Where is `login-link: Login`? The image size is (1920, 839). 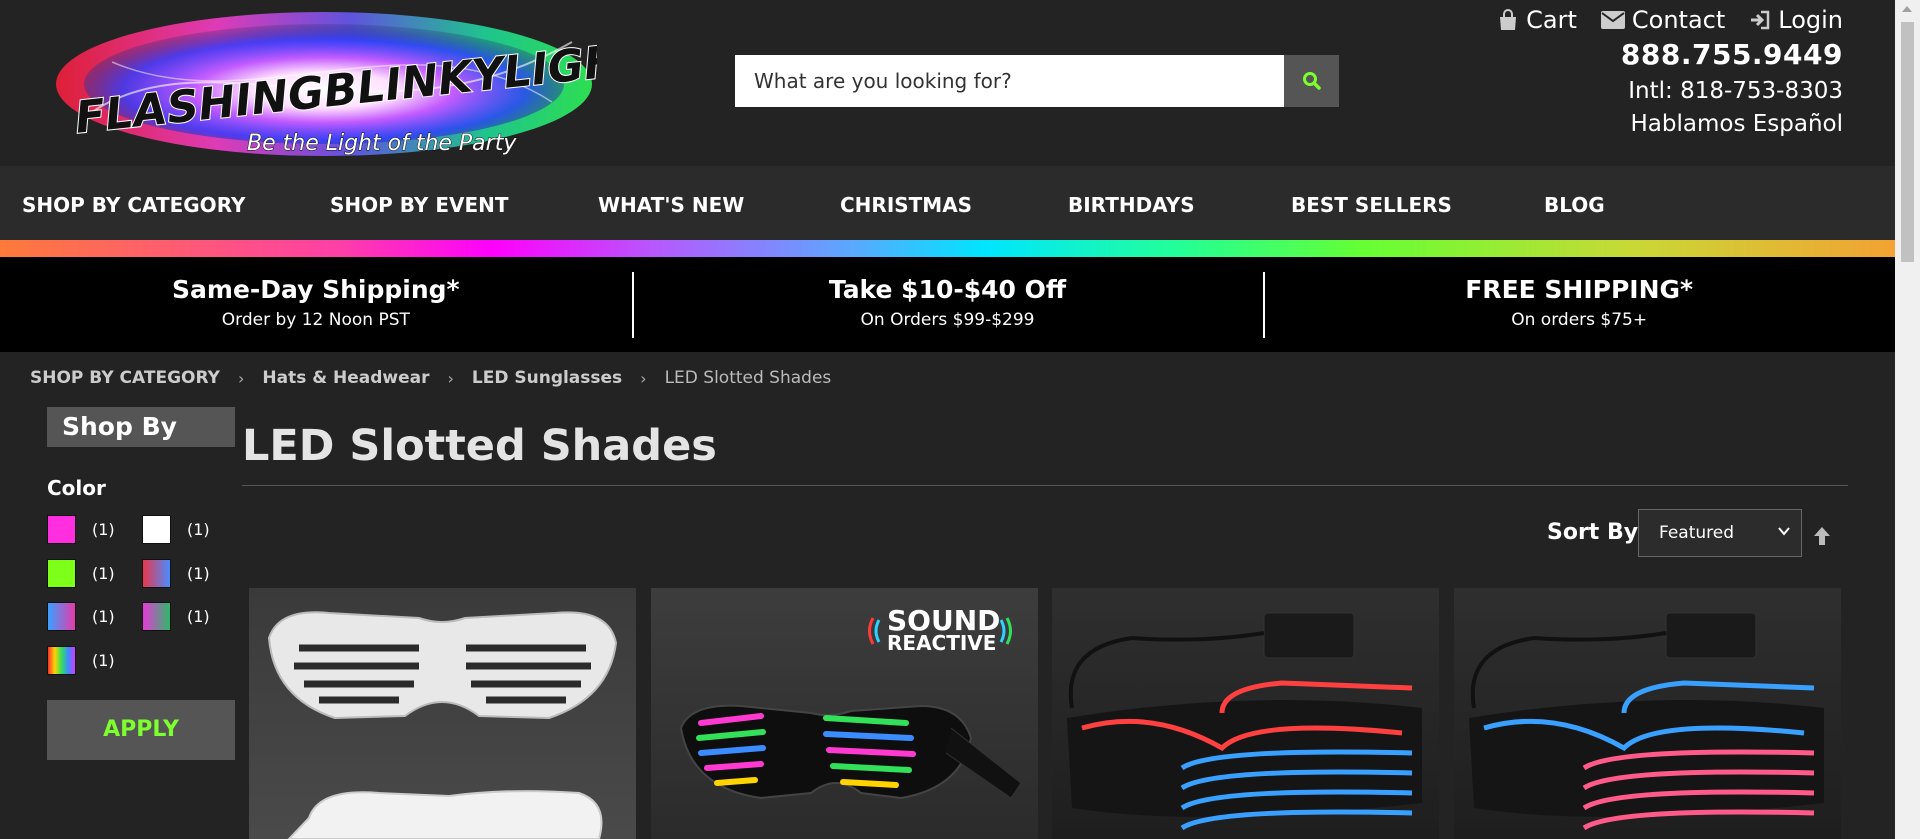
login-link: Login is located at coordinates (1796, 20).